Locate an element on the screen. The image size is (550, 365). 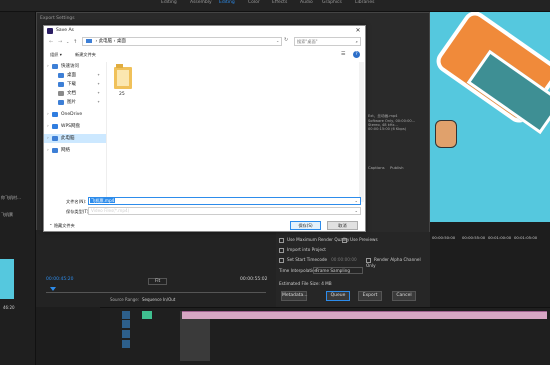
help-icon: ? is located at coordinates (356, 54).